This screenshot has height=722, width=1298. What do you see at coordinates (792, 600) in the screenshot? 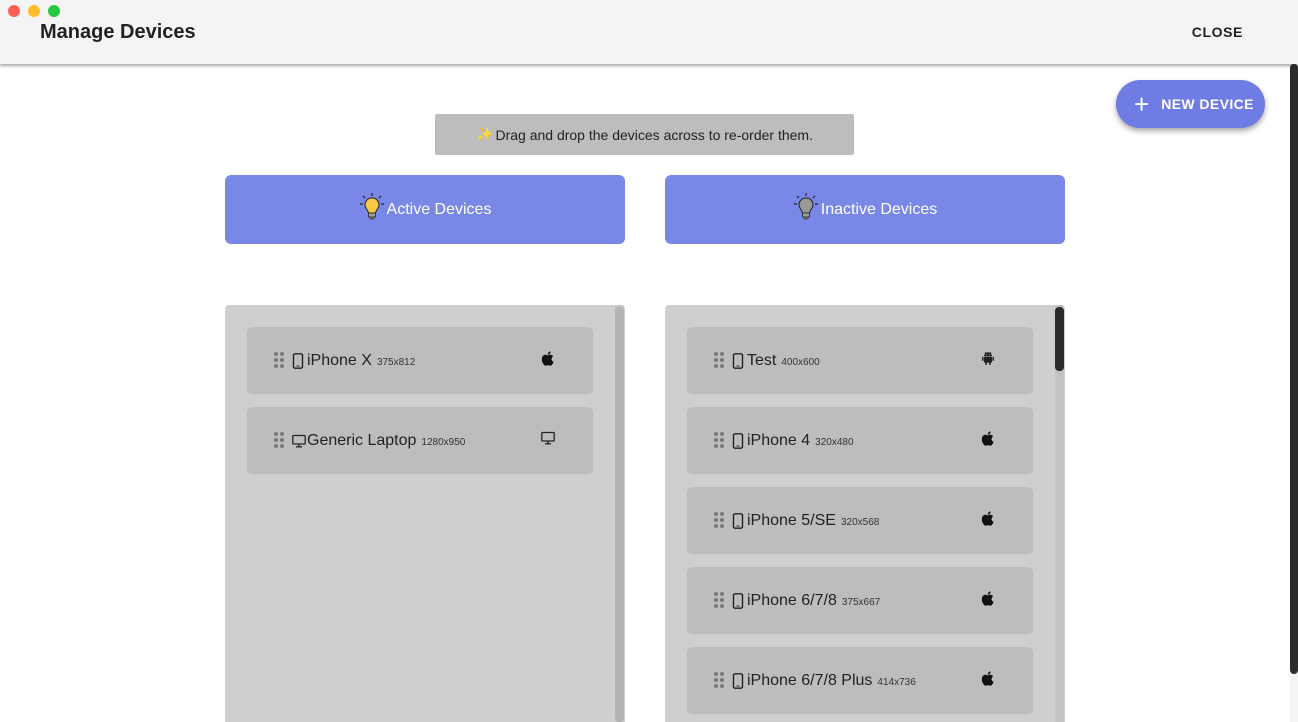
I see `device-name-text: iPhone 6/7/8` at bounding box center [792, 600].